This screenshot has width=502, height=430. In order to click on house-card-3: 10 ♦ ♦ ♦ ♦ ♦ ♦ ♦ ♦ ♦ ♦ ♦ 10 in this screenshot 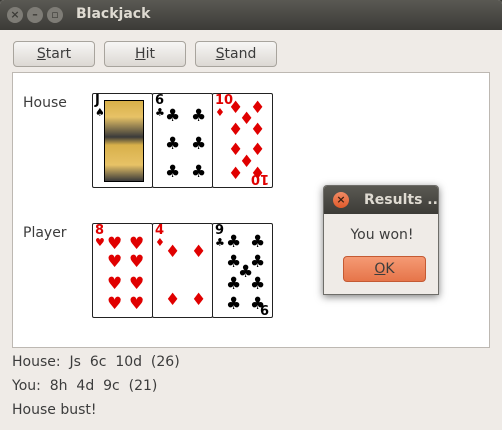, I will do `click(242, 140)`.